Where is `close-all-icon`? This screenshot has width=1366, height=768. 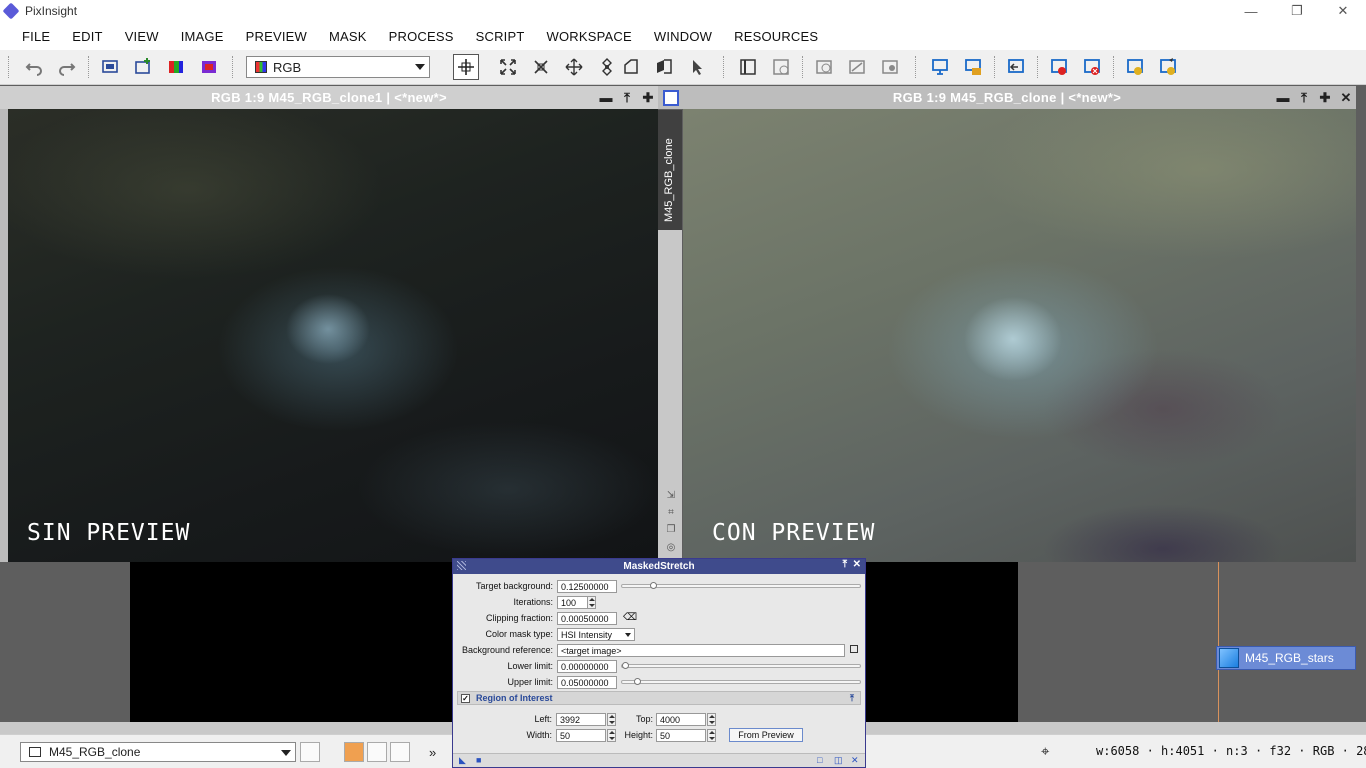 close-all-icon is located at coordinates (1092, 67).